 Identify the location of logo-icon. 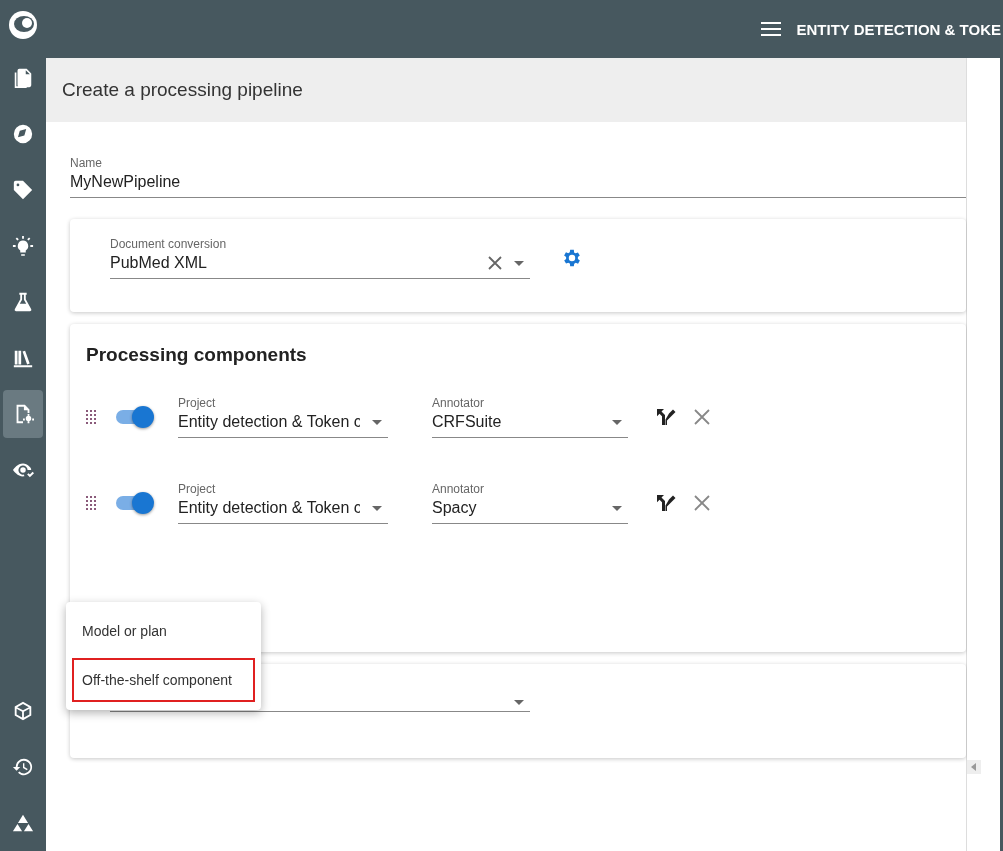
(23, 25).